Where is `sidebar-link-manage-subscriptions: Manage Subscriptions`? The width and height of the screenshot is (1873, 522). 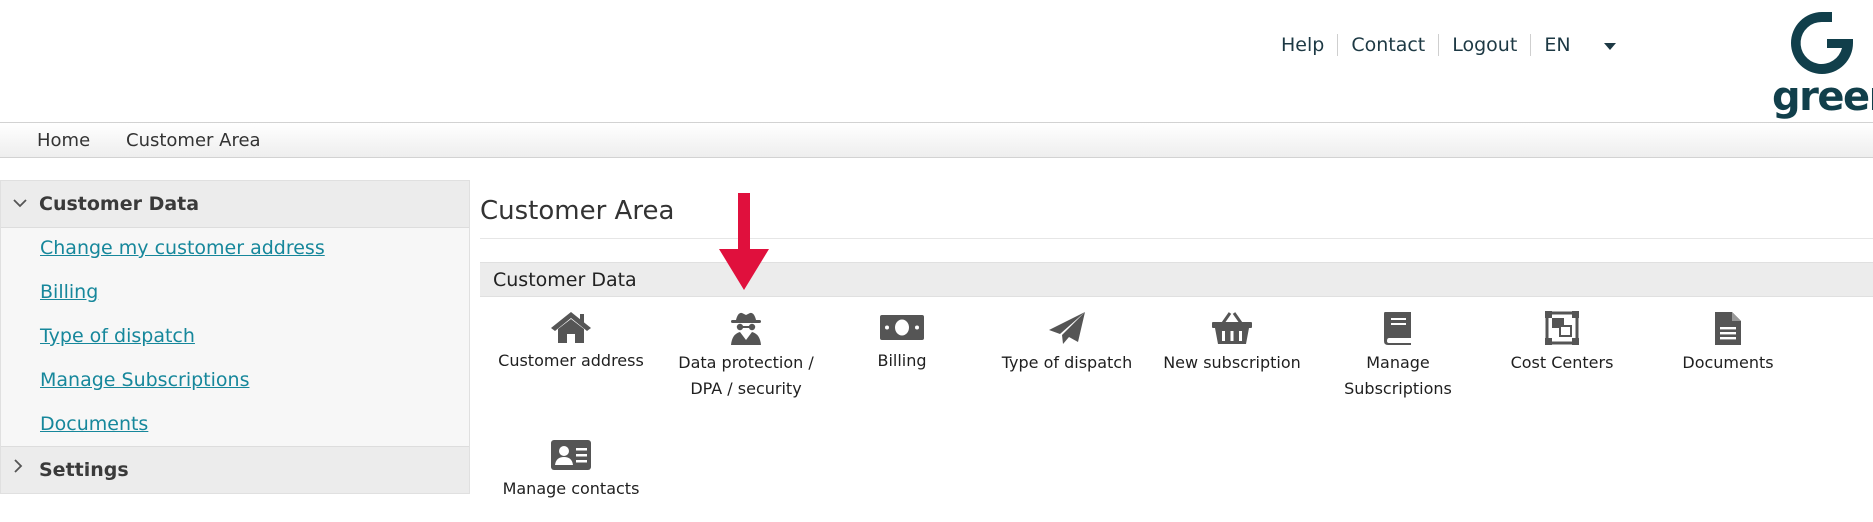 sidebar-link-manage-subscriptions: Manage Subscriptions is located at coordinates (144, 380).